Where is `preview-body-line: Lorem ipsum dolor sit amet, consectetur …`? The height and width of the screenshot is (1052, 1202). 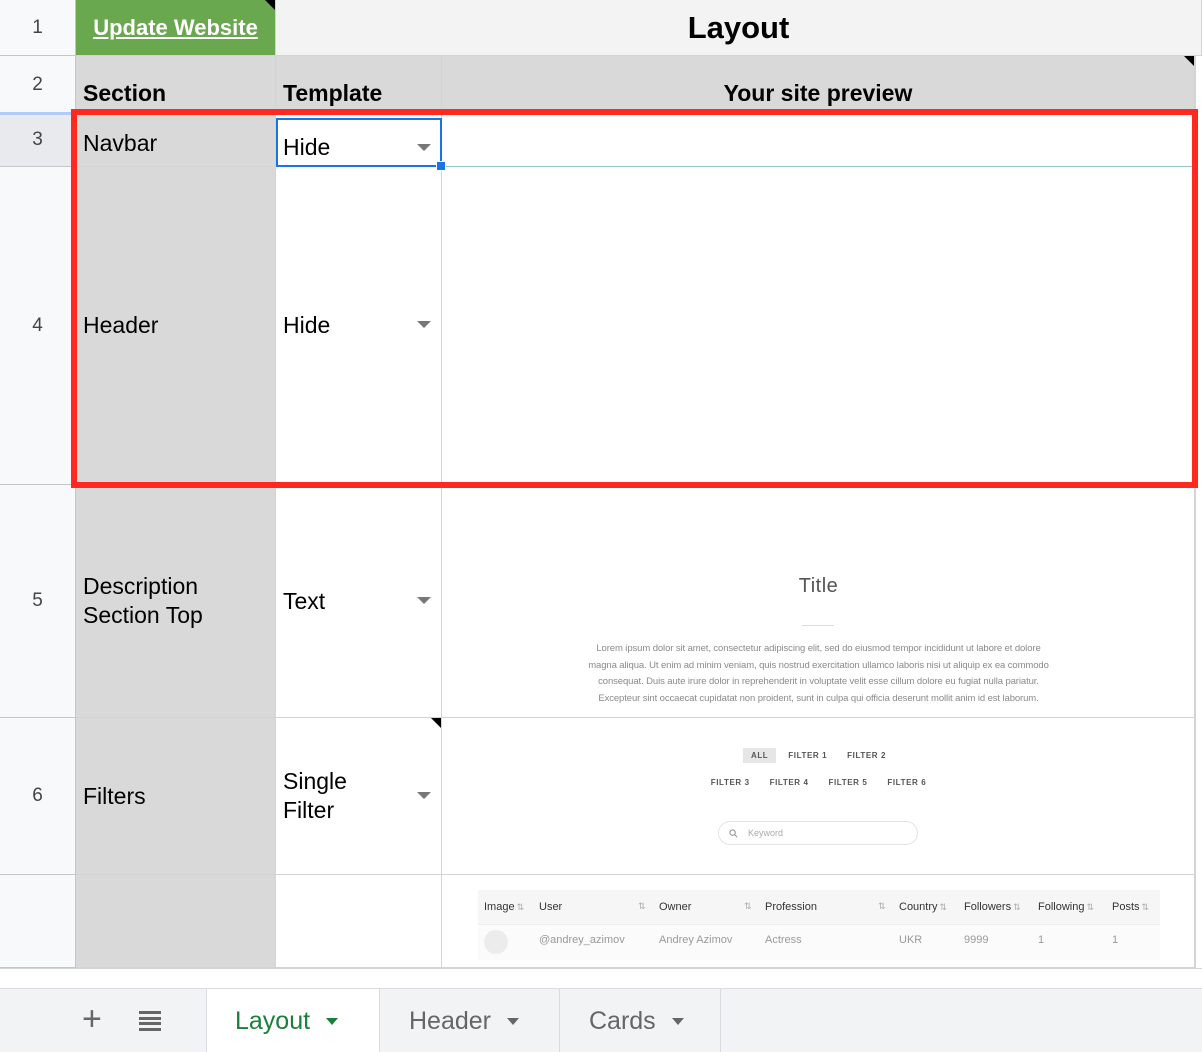
preview-body-line: Lorem ipsum dolor sit amet, consectetur … is located at coordinates (818, 648).